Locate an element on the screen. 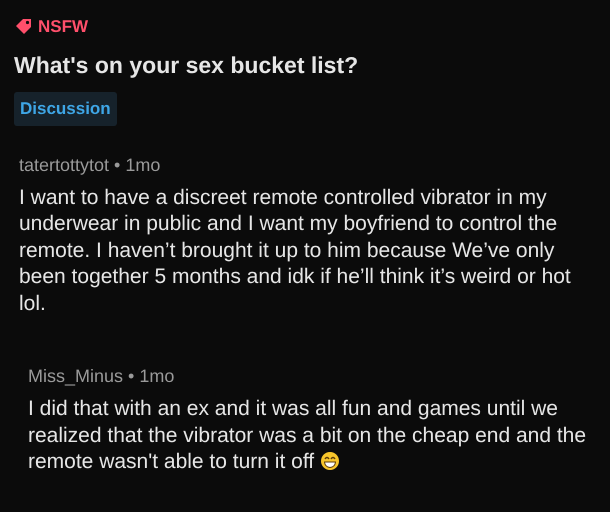  flair-tag: Discussion is located at coordinates (65, 109).